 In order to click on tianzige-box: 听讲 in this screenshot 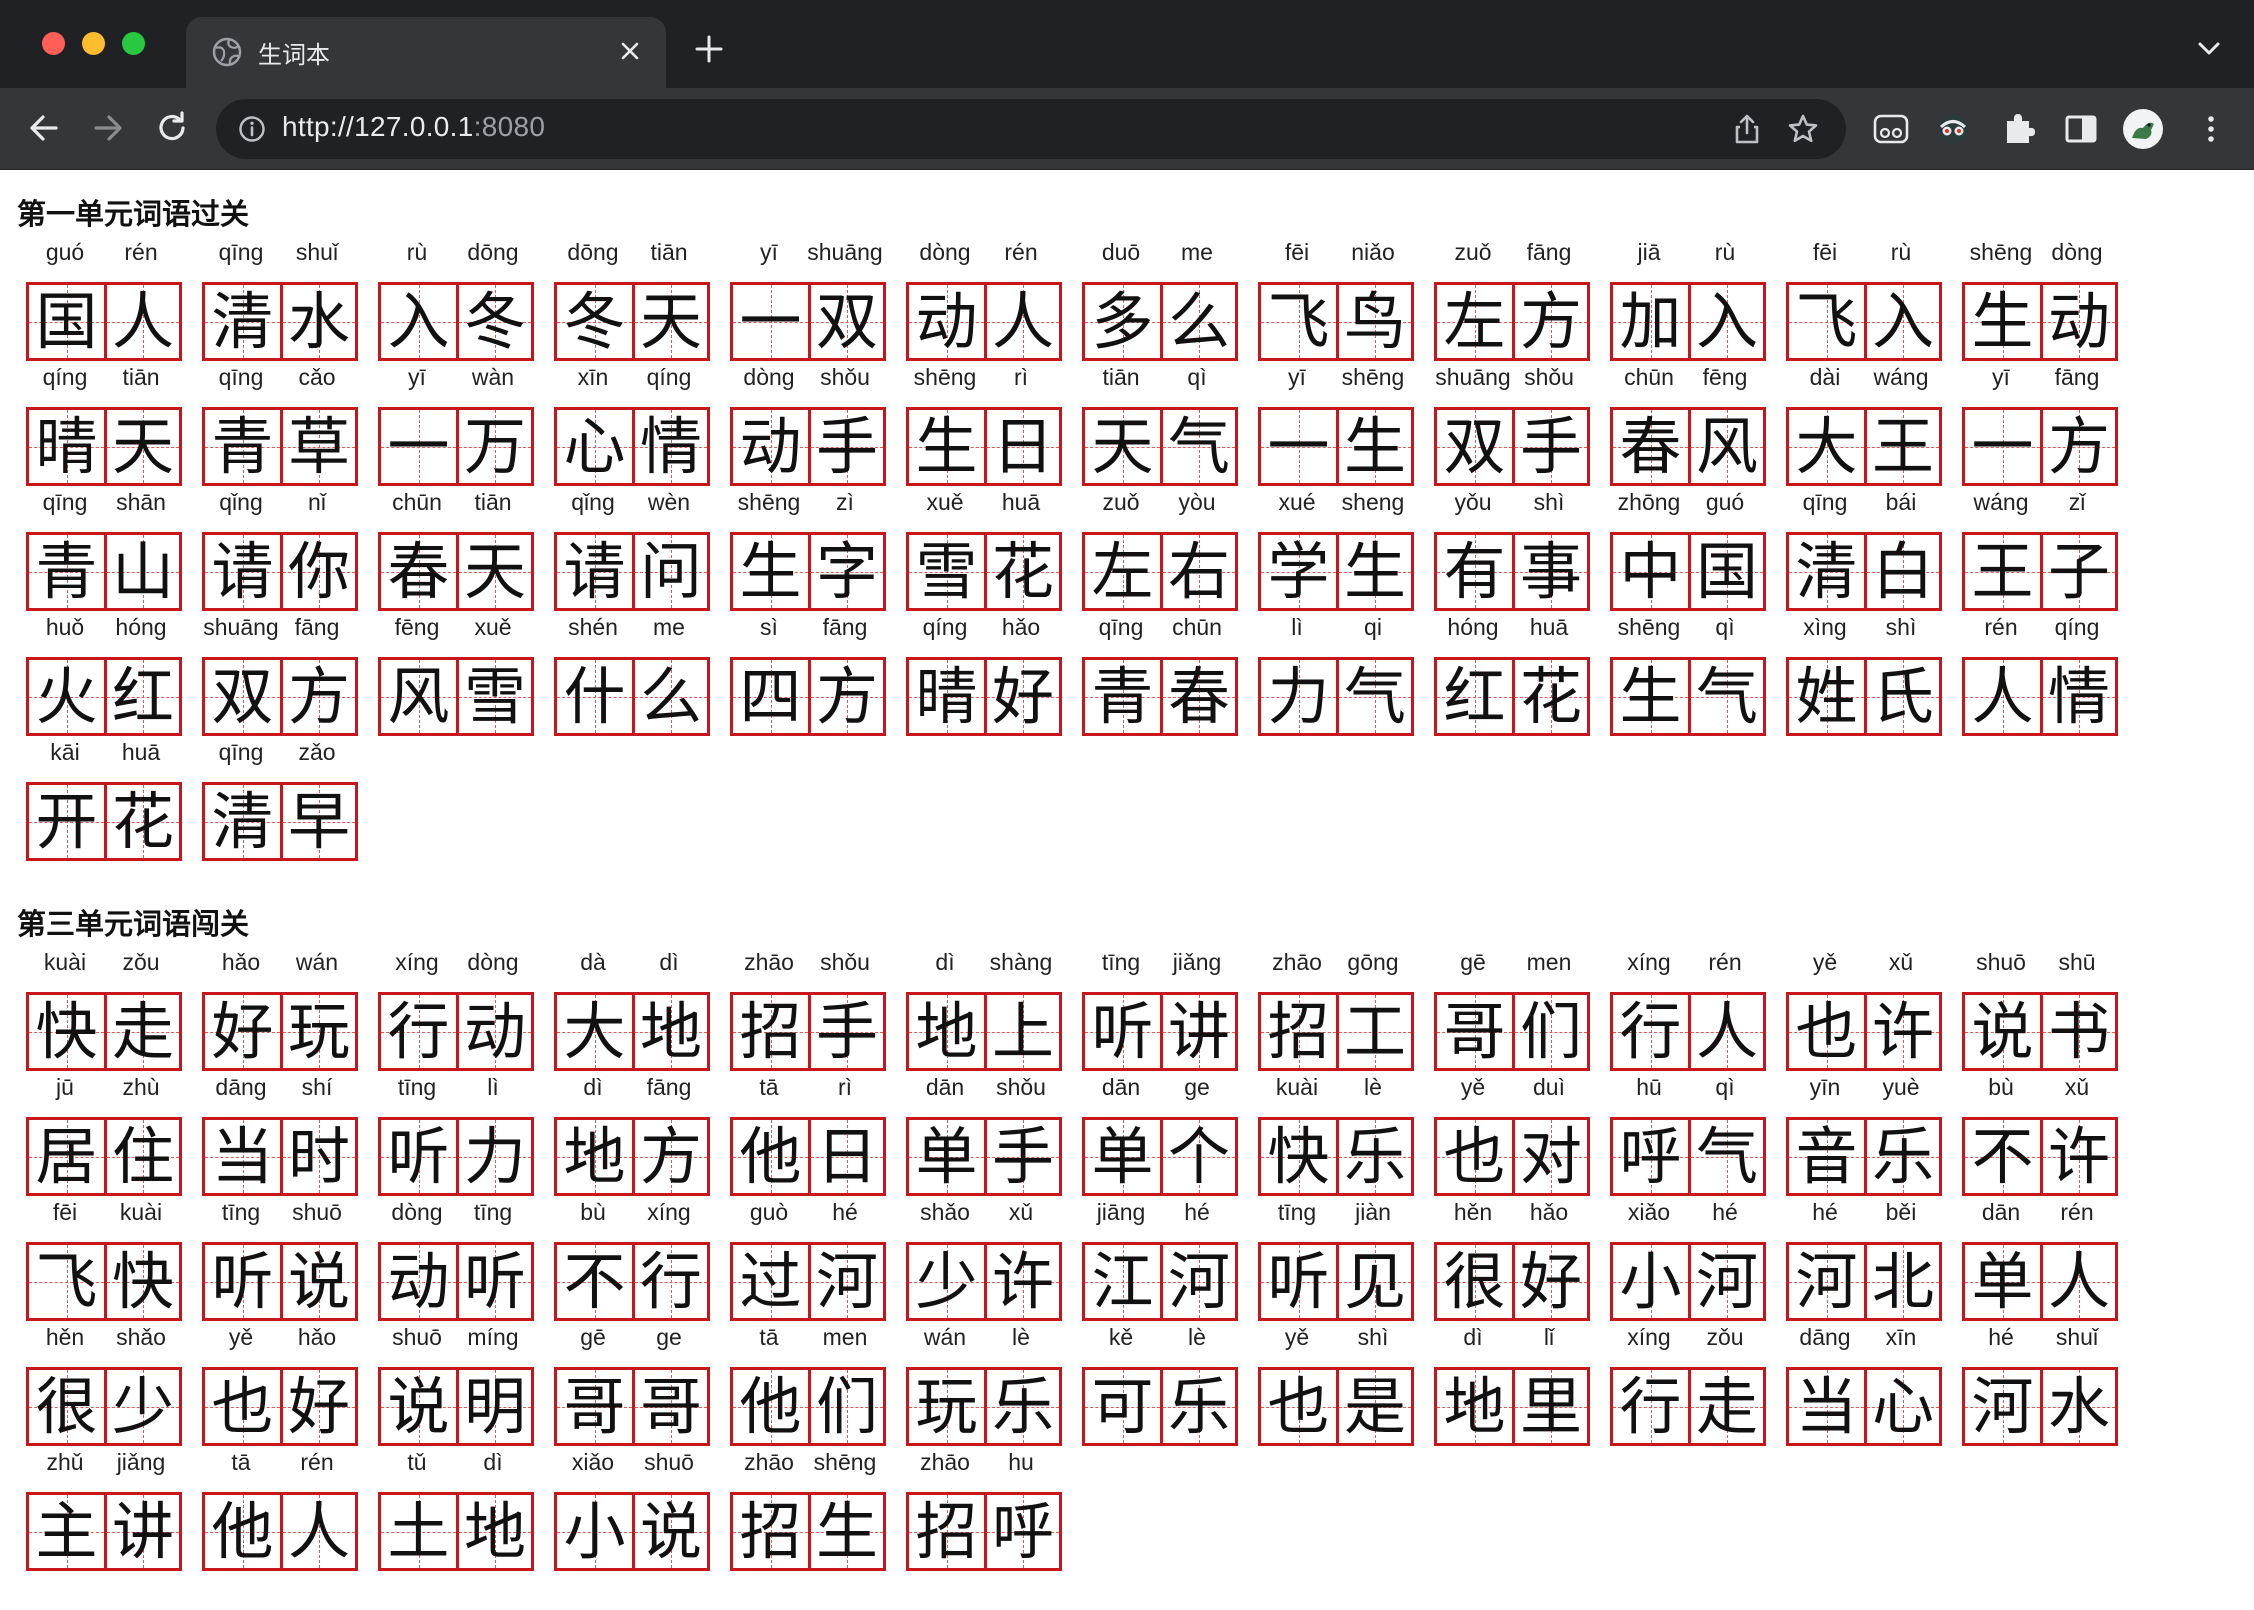, I will do `click(1160, 1031)`.